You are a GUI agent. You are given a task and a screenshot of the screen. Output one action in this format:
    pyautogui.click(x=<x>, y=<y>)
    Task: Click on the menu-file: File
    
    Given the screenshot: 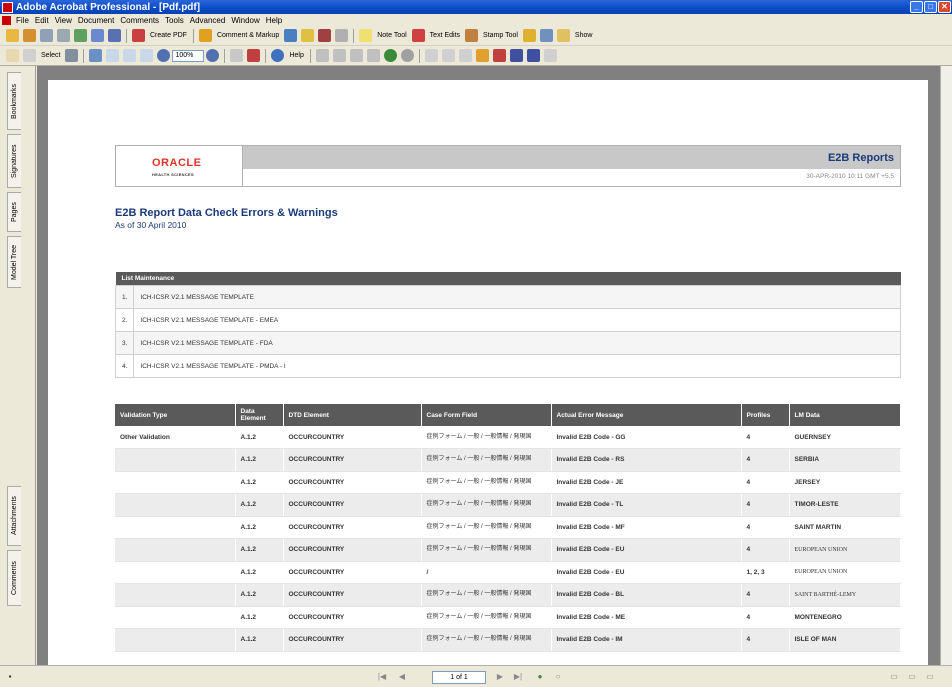 What is the action you would take?
    pyautogui.click(x=22, y=20)
    